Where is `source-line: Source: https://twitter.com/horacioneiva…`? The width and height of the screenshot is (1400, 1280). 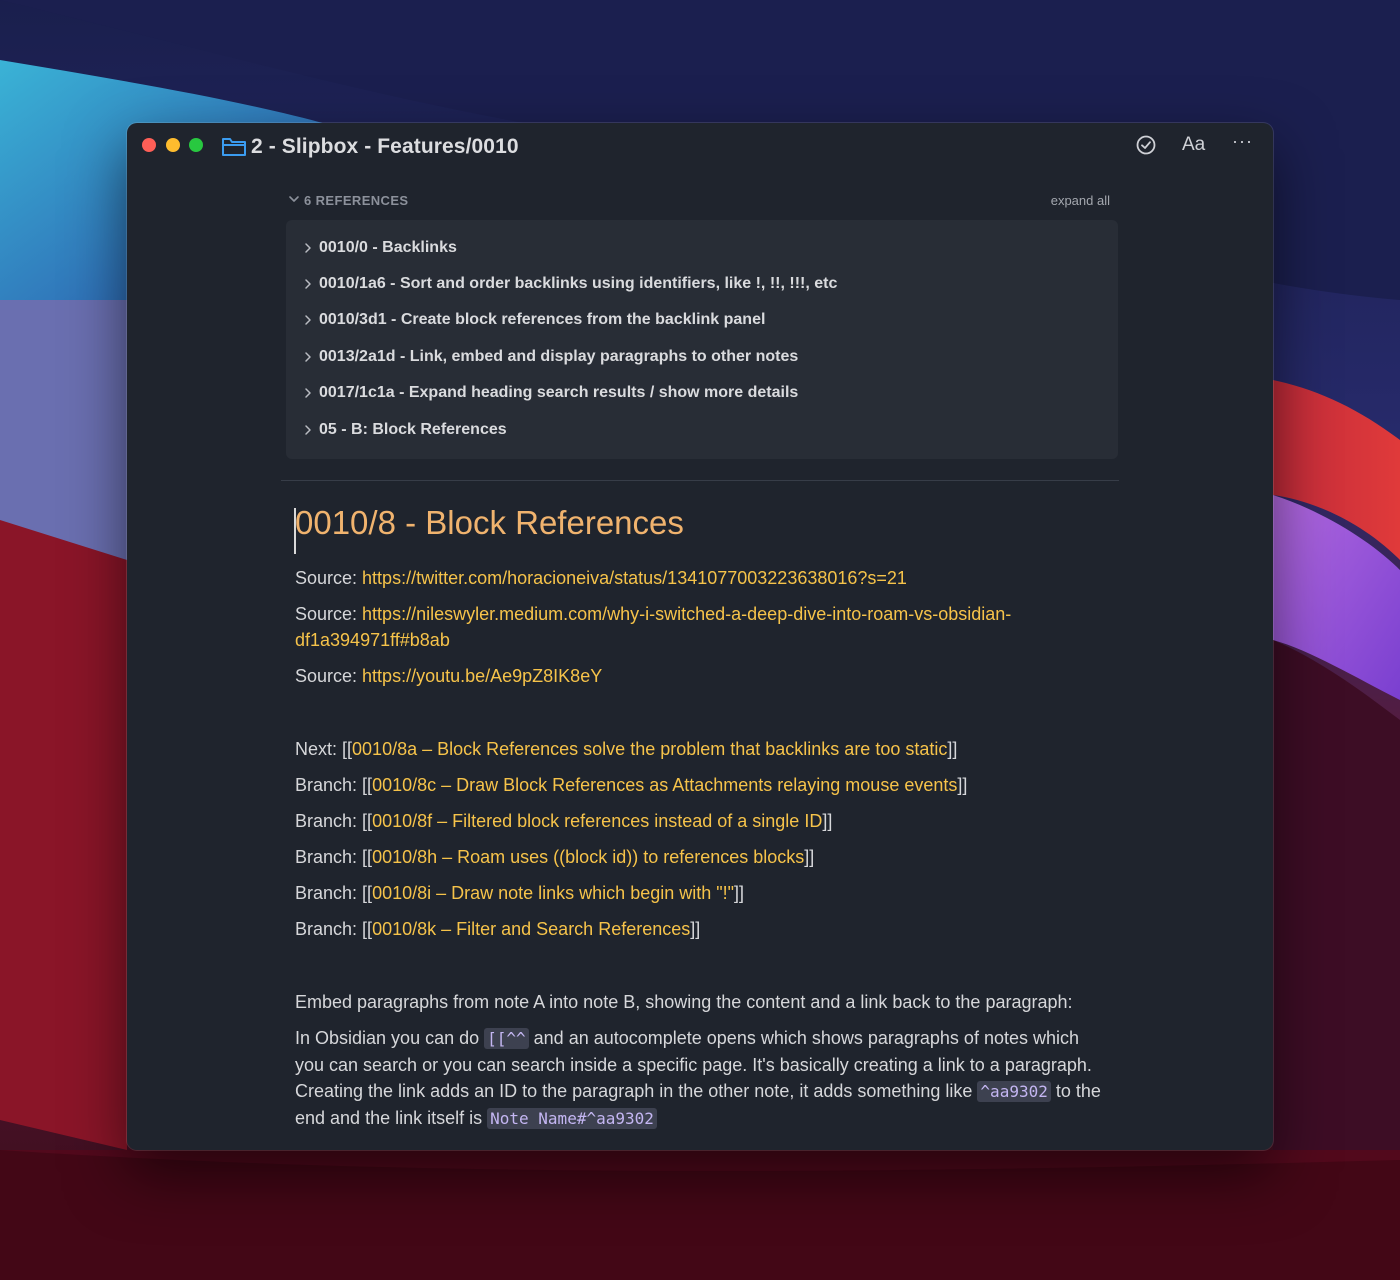 source-line: Source: https://twitter.com/horacioneiva… is located at coordinates (601, 578).